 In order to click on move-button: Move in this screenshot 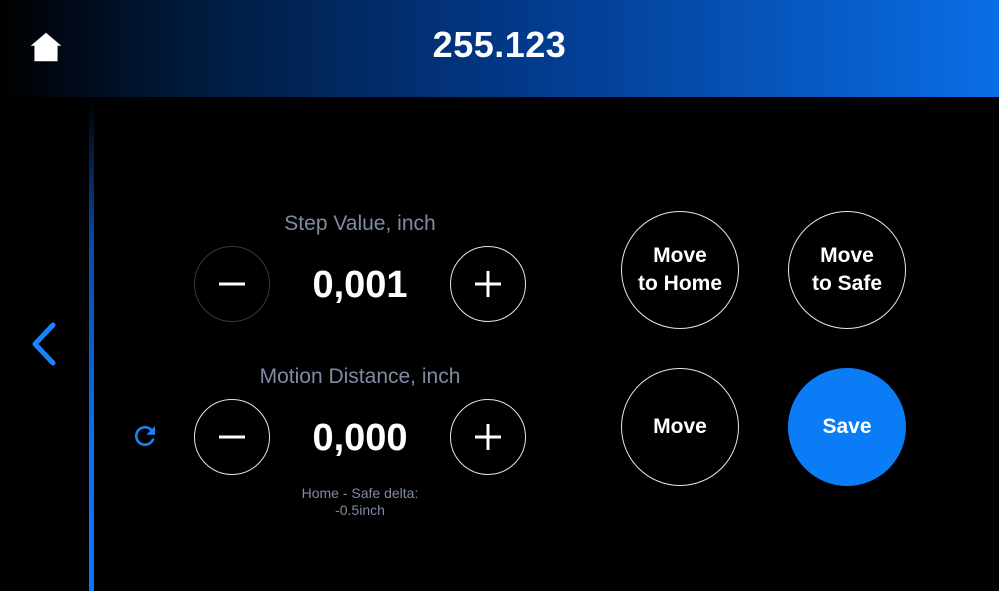, I will do `click(680, 427)`.